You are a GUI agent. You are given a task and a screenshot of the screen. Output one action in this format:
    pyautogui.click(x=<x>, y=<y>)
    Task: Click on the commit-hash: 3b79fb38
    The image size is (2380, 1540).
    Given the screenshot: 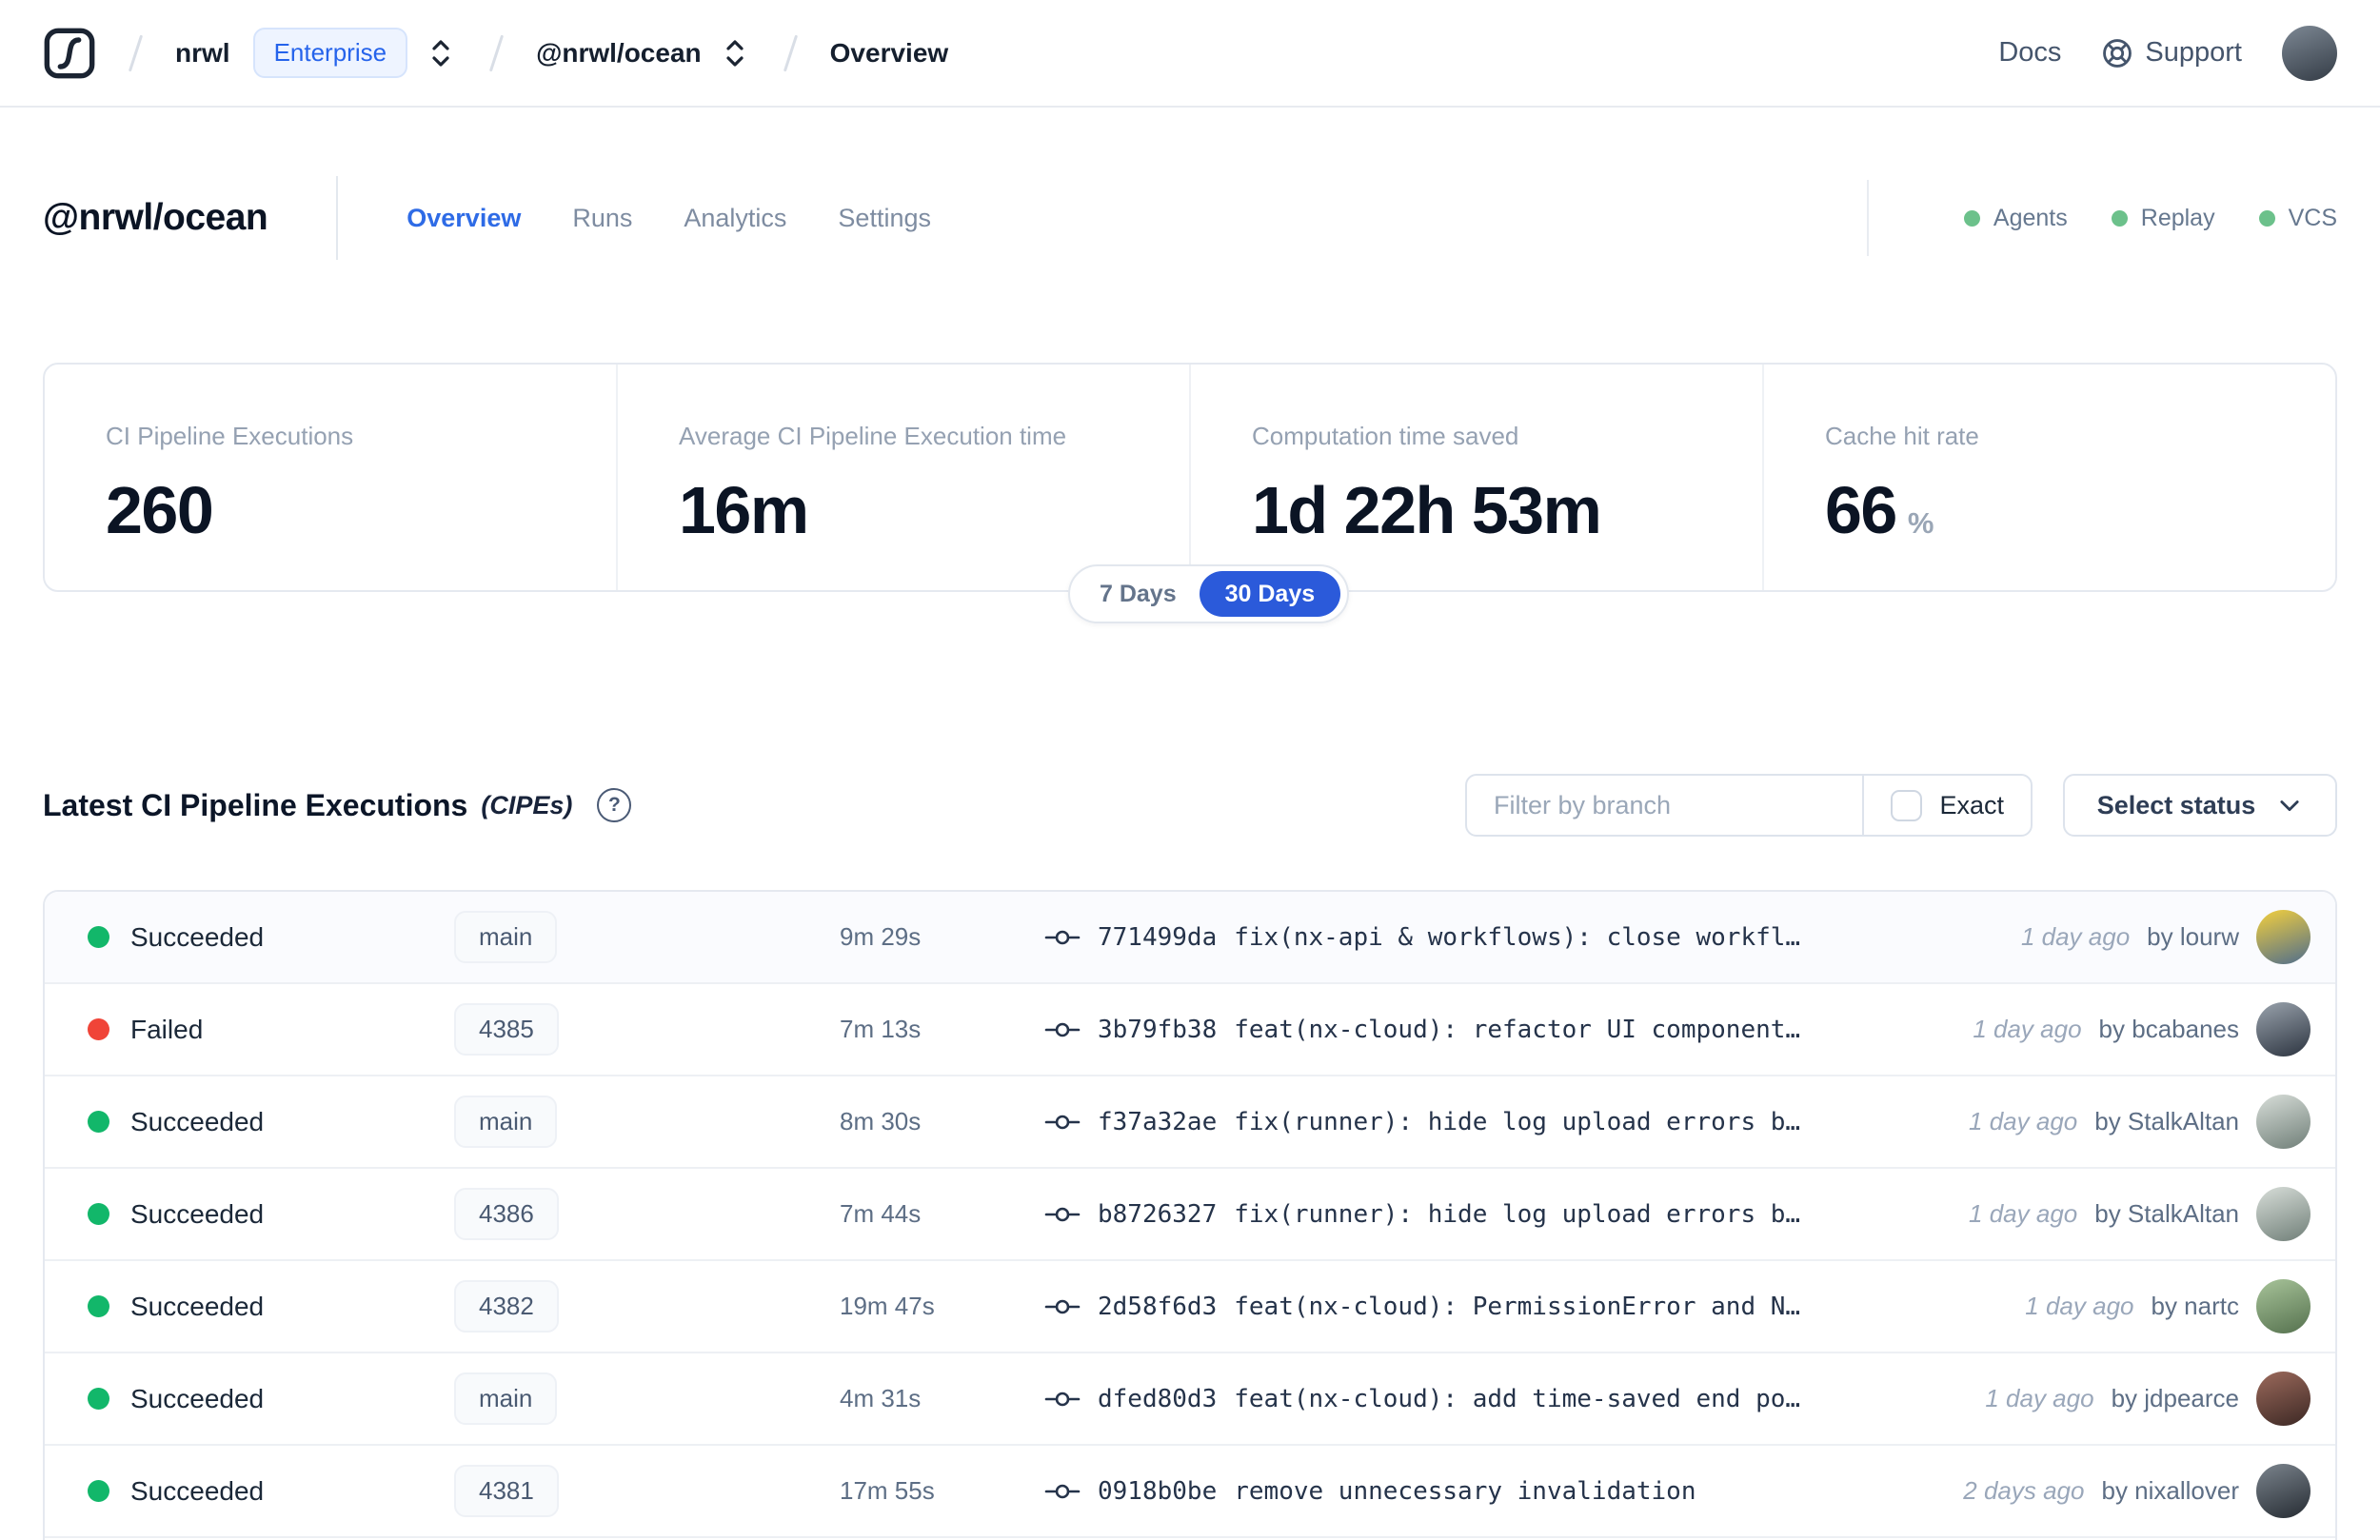 What is the action you would take?
    pyautogui.click(x=1158, y=1029)
    